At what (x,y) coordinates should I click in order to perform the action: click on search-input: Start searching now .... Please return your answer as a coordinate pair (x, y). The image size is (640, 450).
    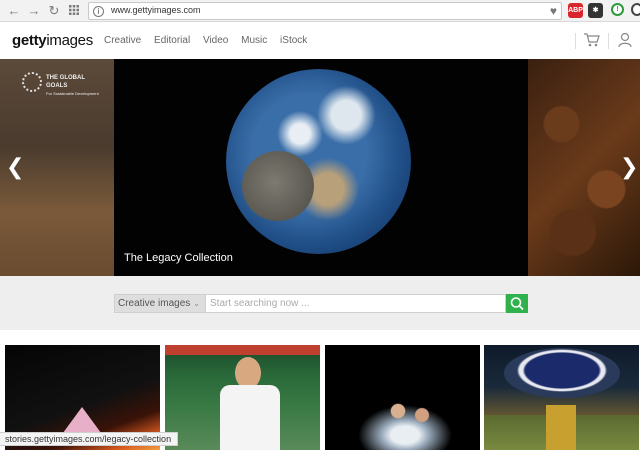
    Looking at the image, I should click on (356, 303).